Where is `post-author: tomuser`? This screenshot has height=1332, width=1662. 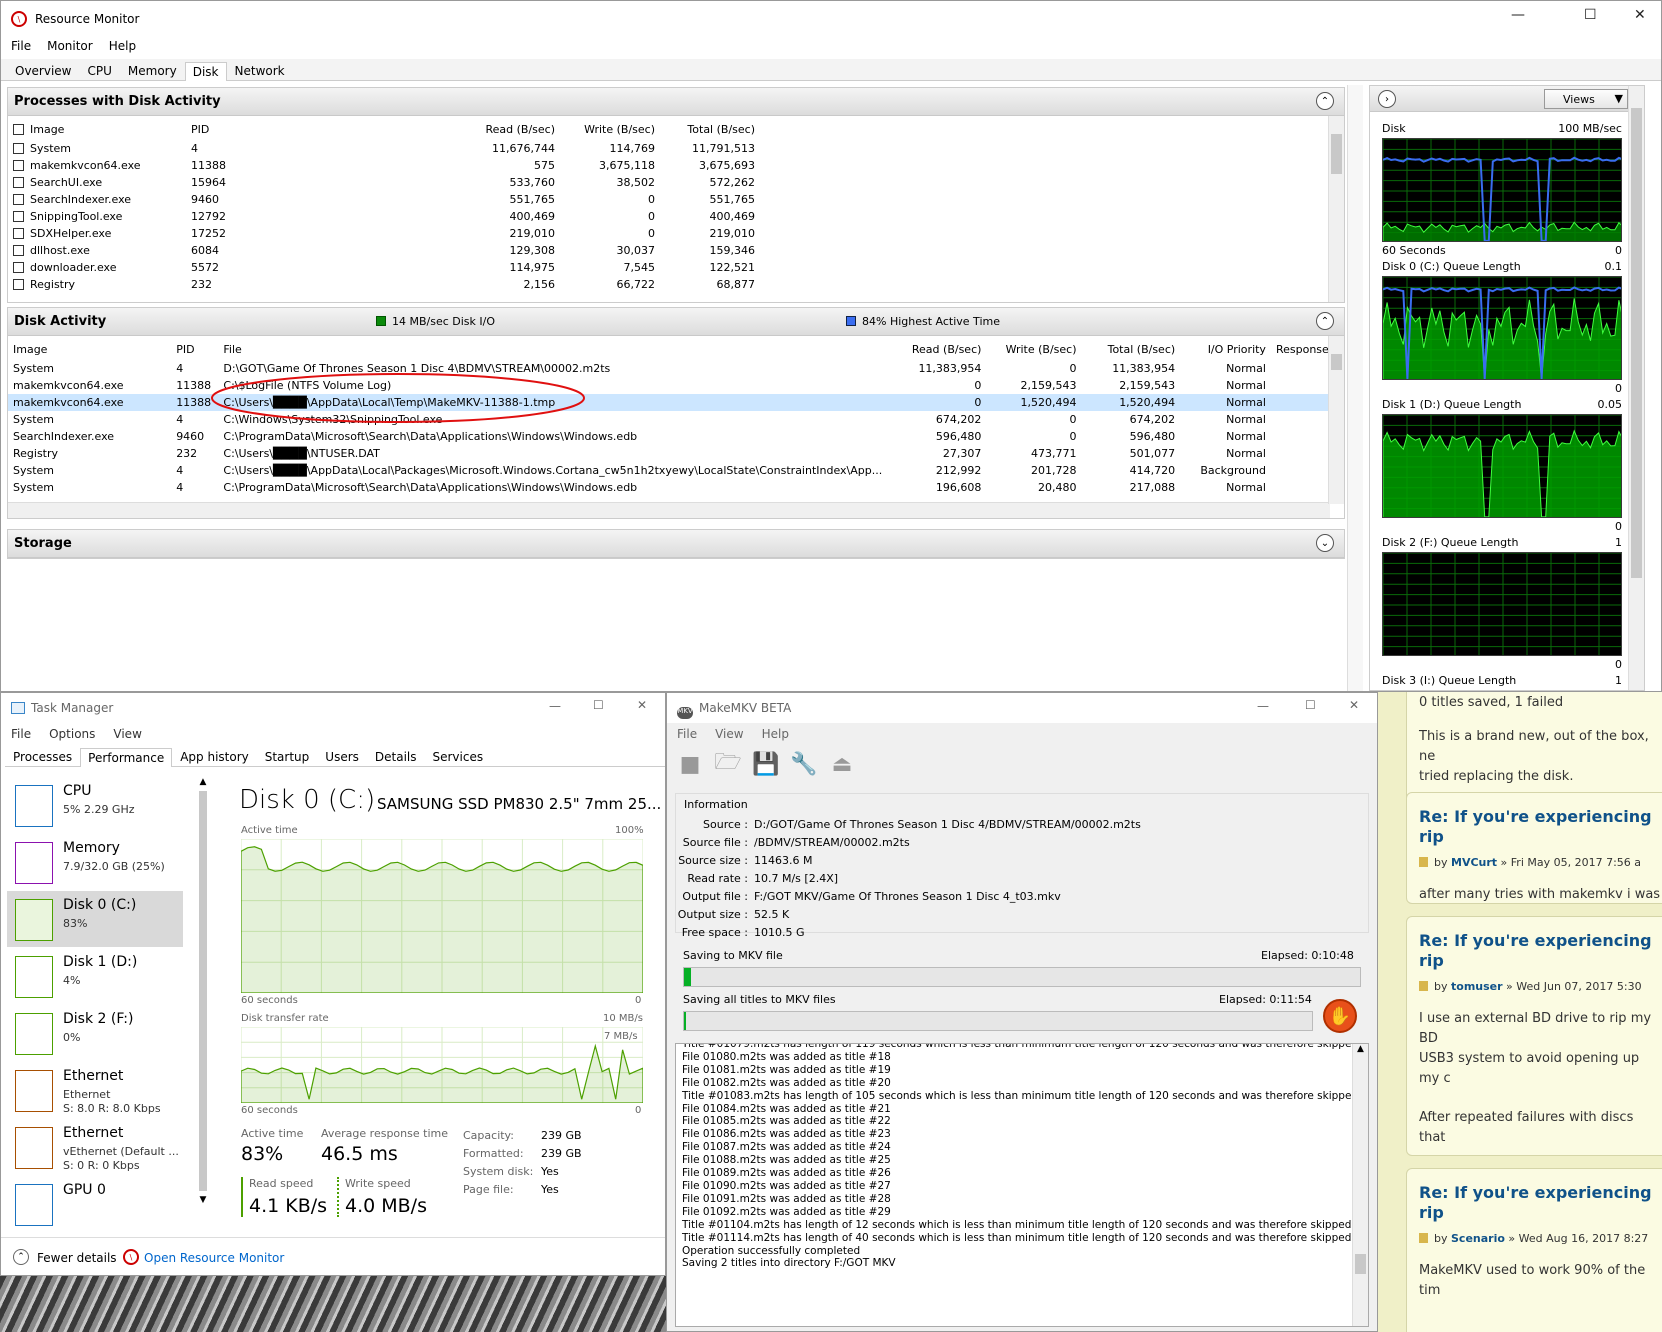 post-author: tomuser is located at coordinates (1477, 986).